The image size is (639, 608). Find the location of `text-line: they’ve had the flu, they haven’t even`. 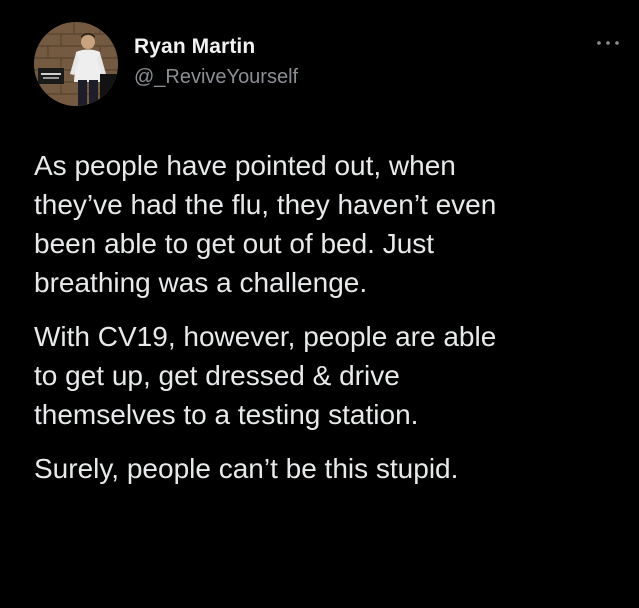

text-line: they’ve had the flu, they haven’t even is located at coordinates (265, 204).